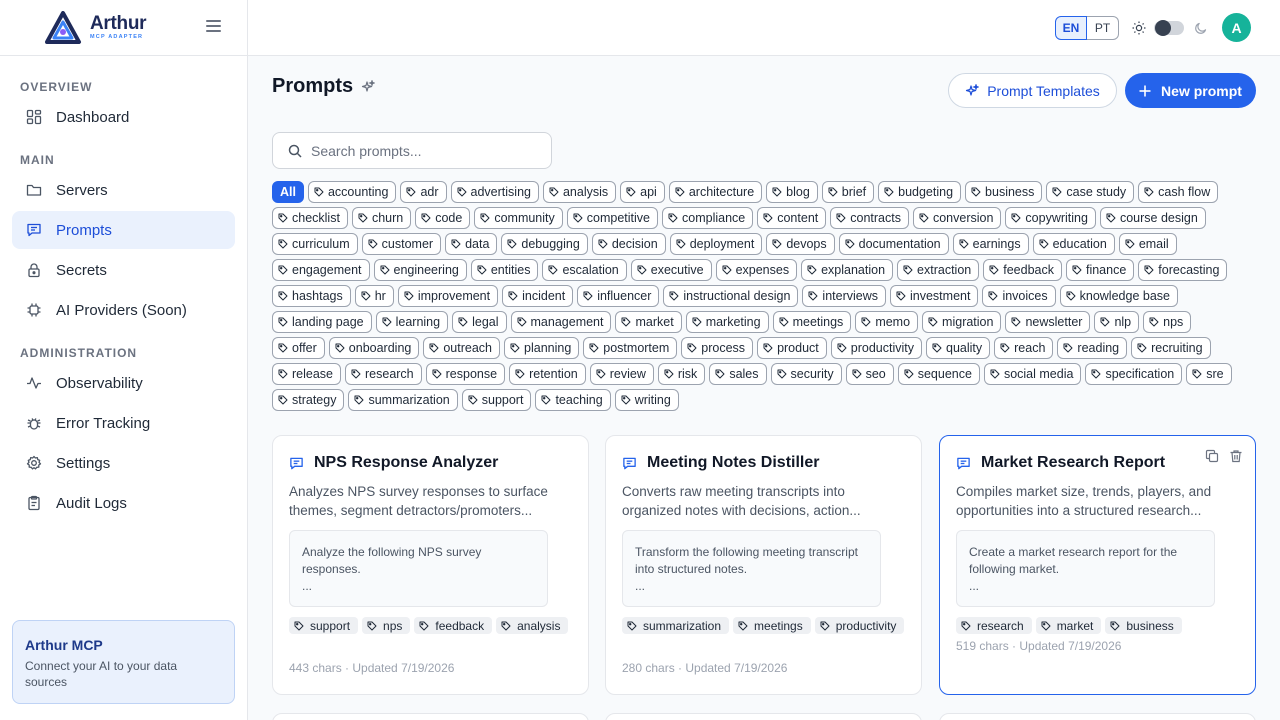  What do you see at coordinates (1171, 348) in the screenshot?
I see `tag-filter: recruiting` at bounding box center [1171, 348].